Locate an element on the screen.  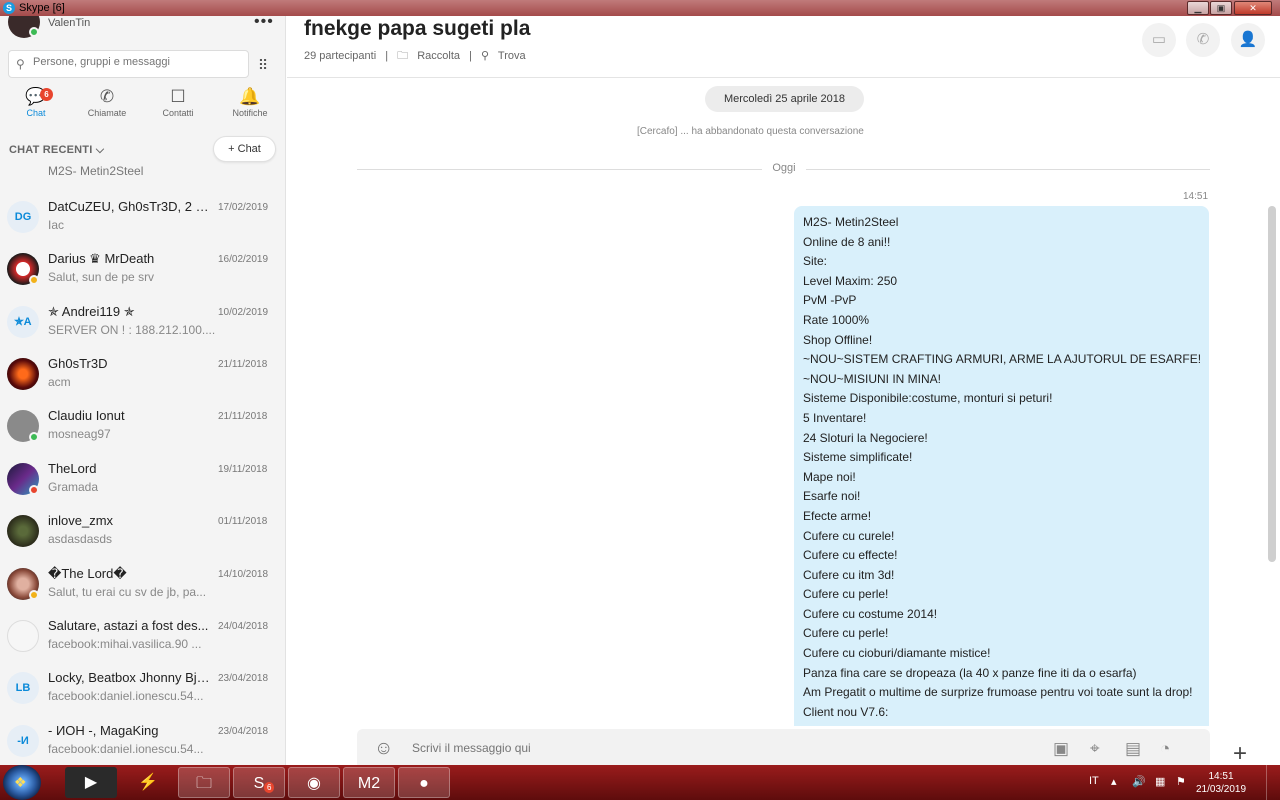
chat-date: 23/04/2018 is located at coordinates (243, 678).